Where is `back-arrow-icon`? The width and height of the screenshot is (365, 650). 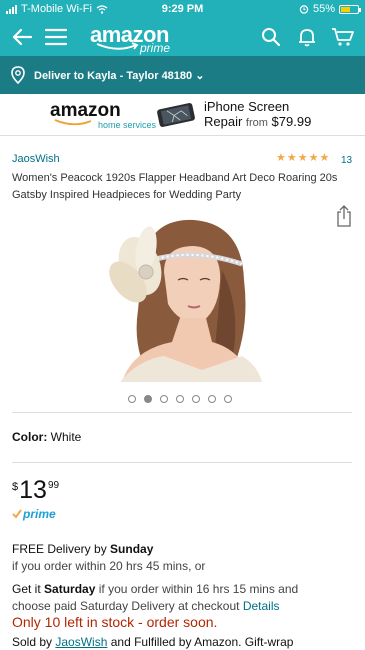 back-arrow-icon is located at coordinates (22, 37).